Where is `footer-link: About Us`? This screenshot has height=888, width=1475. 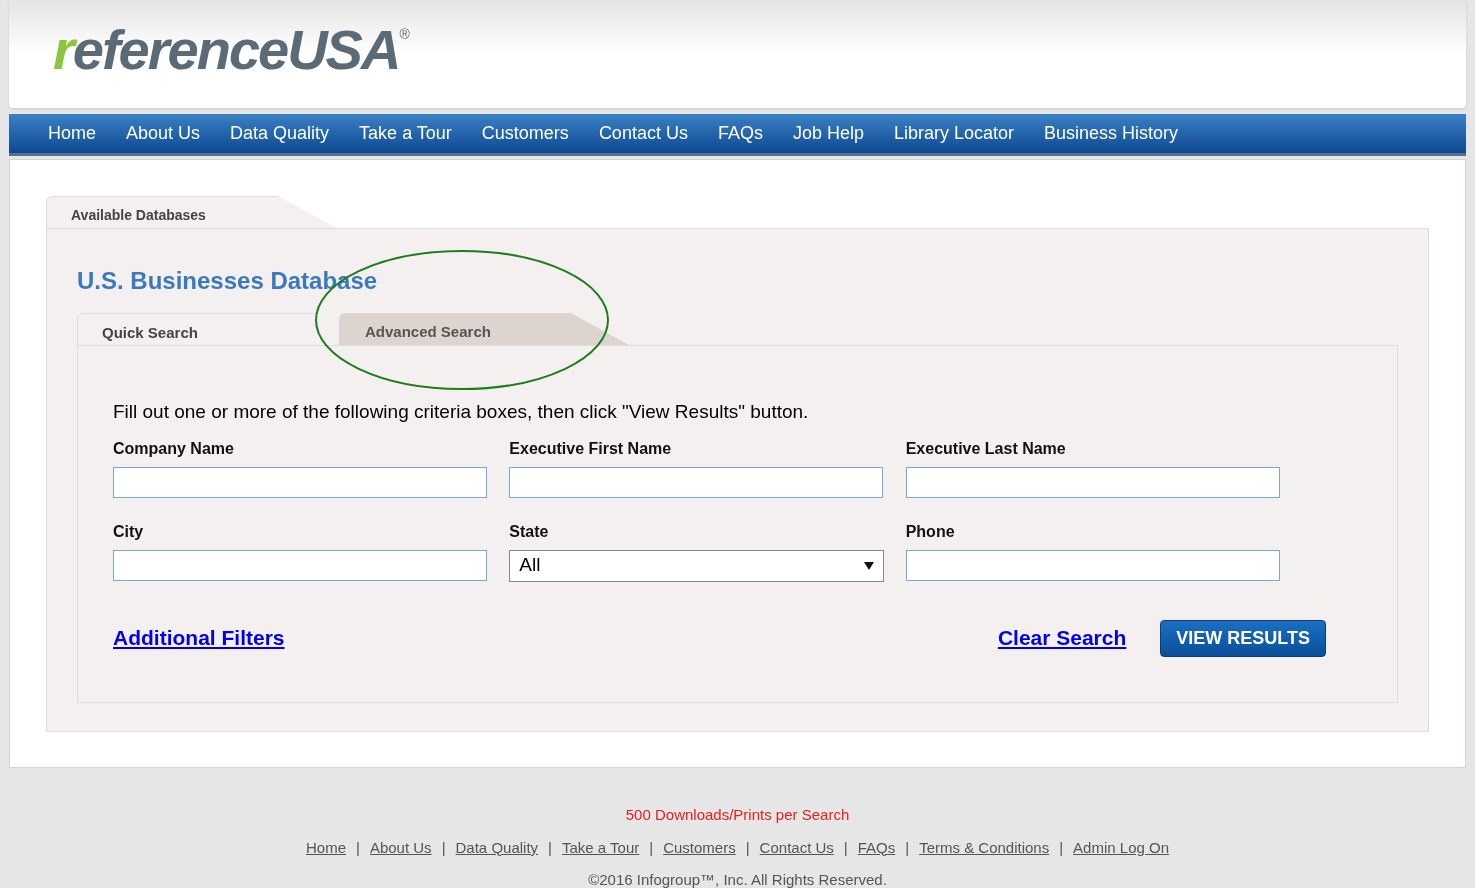 footer-link: About Us is located at coordinates (400, 847).